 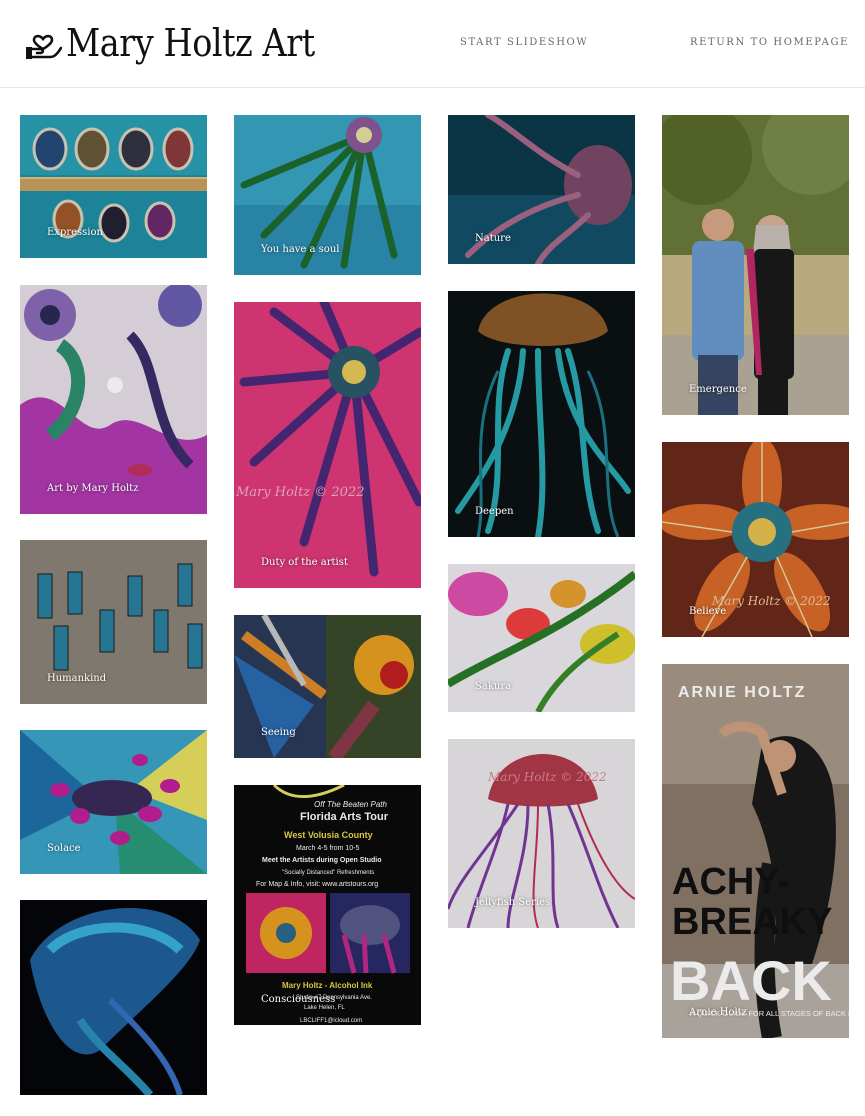 I want to click on gallery-caption: Consciousness, so click(x=298, y=999).